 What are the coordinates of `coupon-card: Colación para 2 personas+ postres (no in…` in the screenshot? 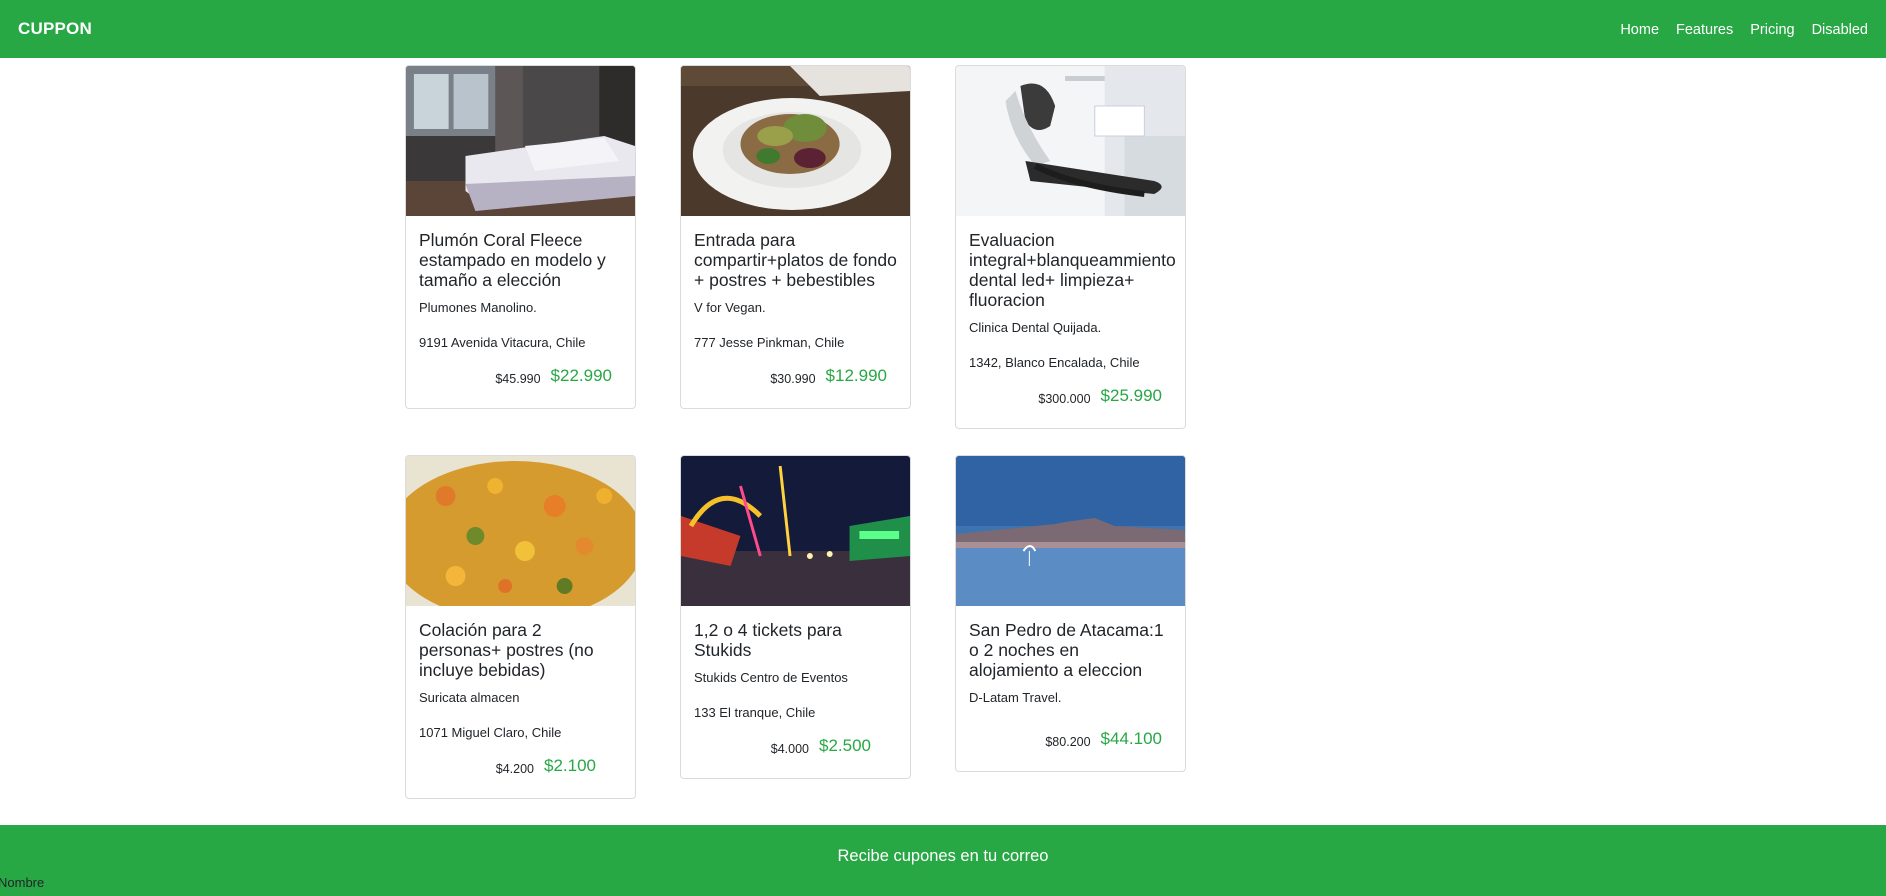 It's located at (520, 627).